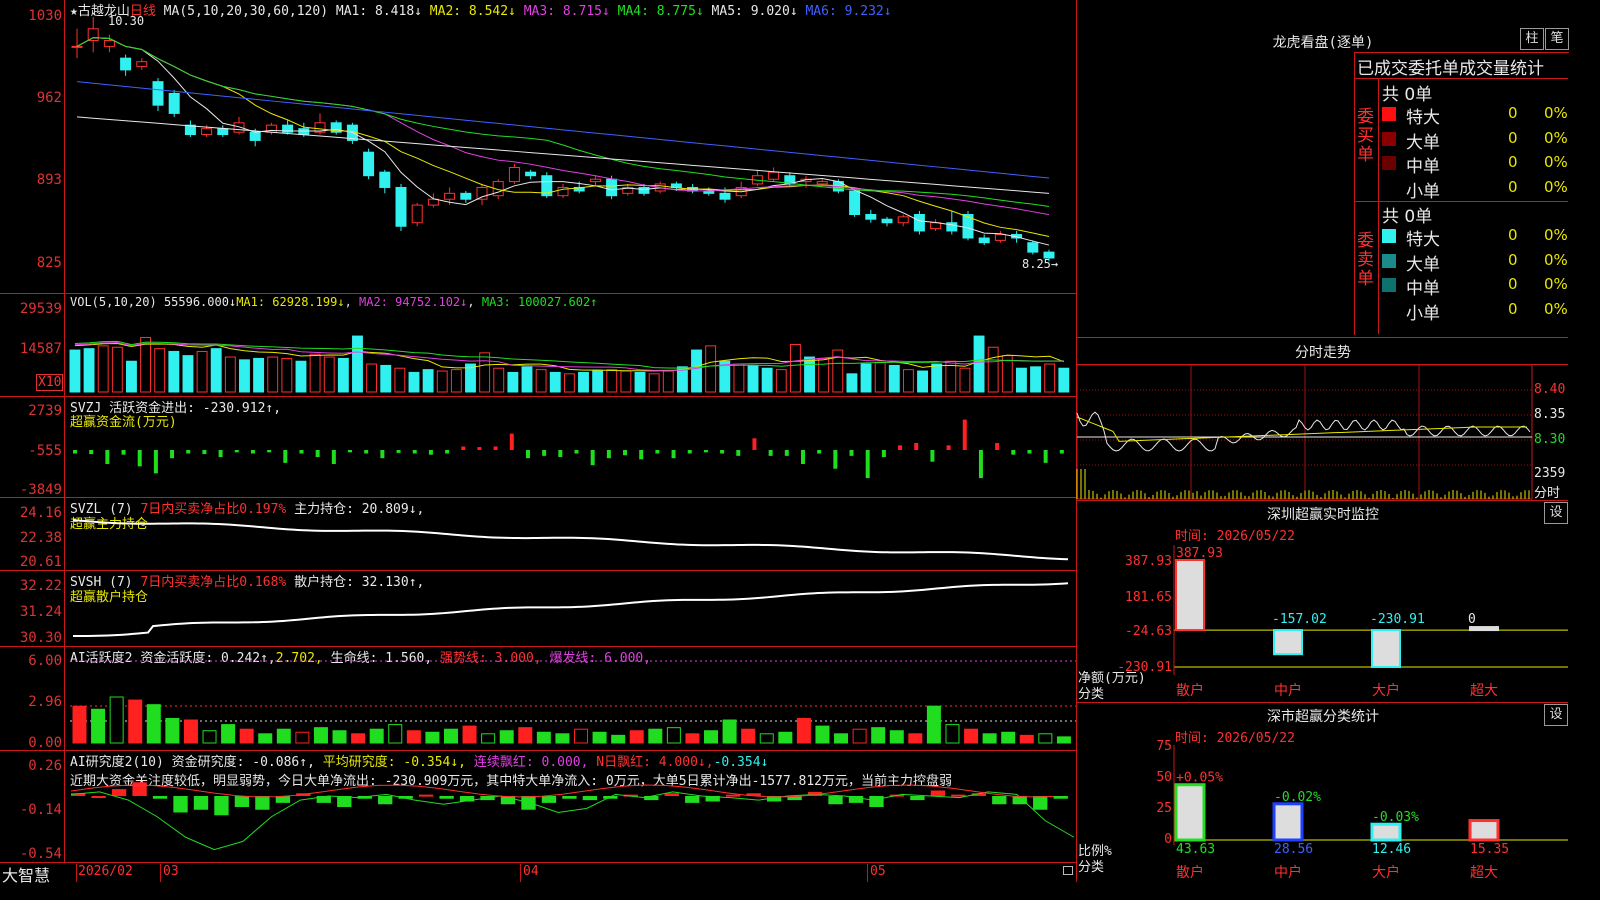 This screenshot has width=1600, height=900. What do you see at coordinates (1323, 717) in the screenshot?
I see `fl-title: 深市超赢分类统计` at bounding box center [1323, 717].